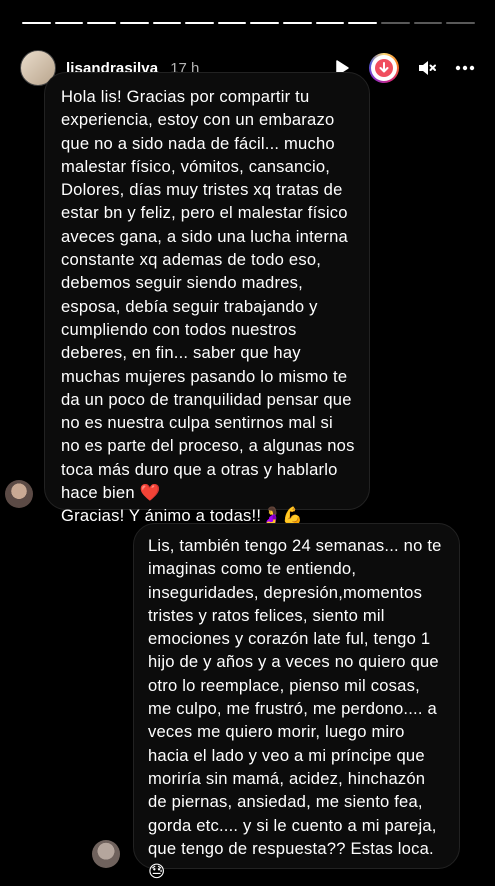  What do you see at coordinates (384, 68) in the screenshot?
I see `download-icon` at bounding box center [384, 68].